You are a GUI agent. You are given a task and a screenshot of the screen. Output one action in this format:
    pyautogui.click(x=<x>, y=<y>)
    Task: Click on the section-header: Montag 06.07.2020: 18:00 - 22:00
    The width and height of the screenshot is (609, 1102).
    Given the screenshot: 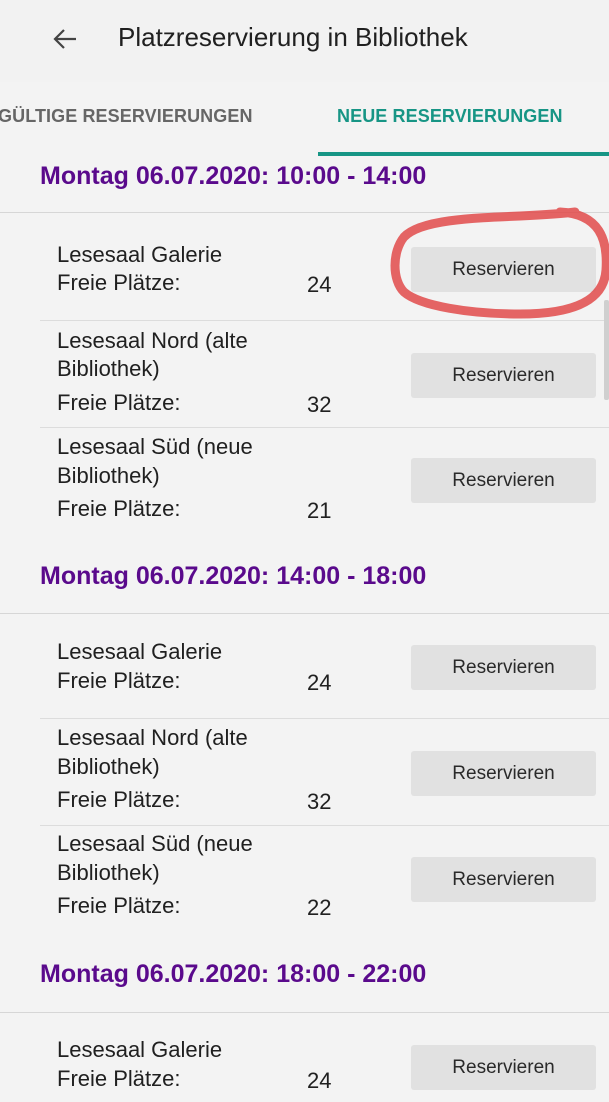 What is the action you would take?
    pyautogui.click(x=233, y=974)
    